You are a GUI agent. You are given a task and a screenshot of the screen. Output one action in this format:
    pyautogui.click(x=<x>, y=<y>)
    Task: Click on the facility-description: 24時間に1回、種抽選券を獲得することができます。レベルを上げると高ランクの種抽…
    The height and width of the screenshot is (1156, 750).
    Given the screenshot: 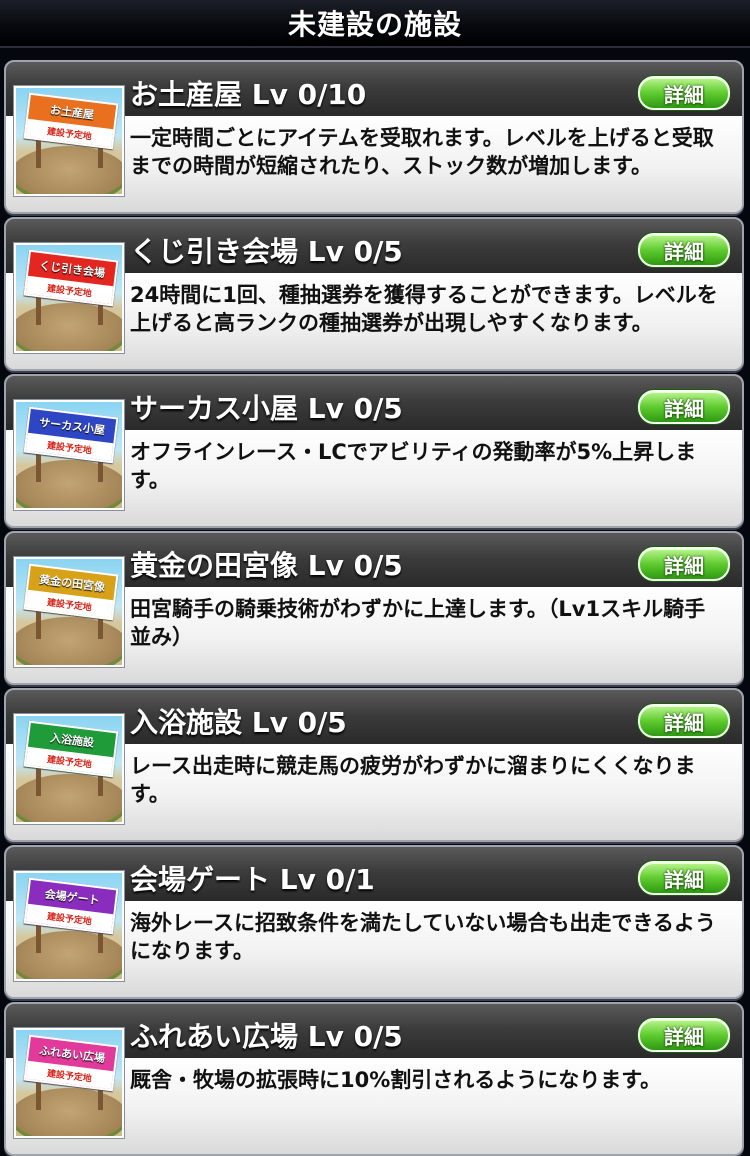 What is the action you would take?
    pyautogui.click(x=424, y=309)
    